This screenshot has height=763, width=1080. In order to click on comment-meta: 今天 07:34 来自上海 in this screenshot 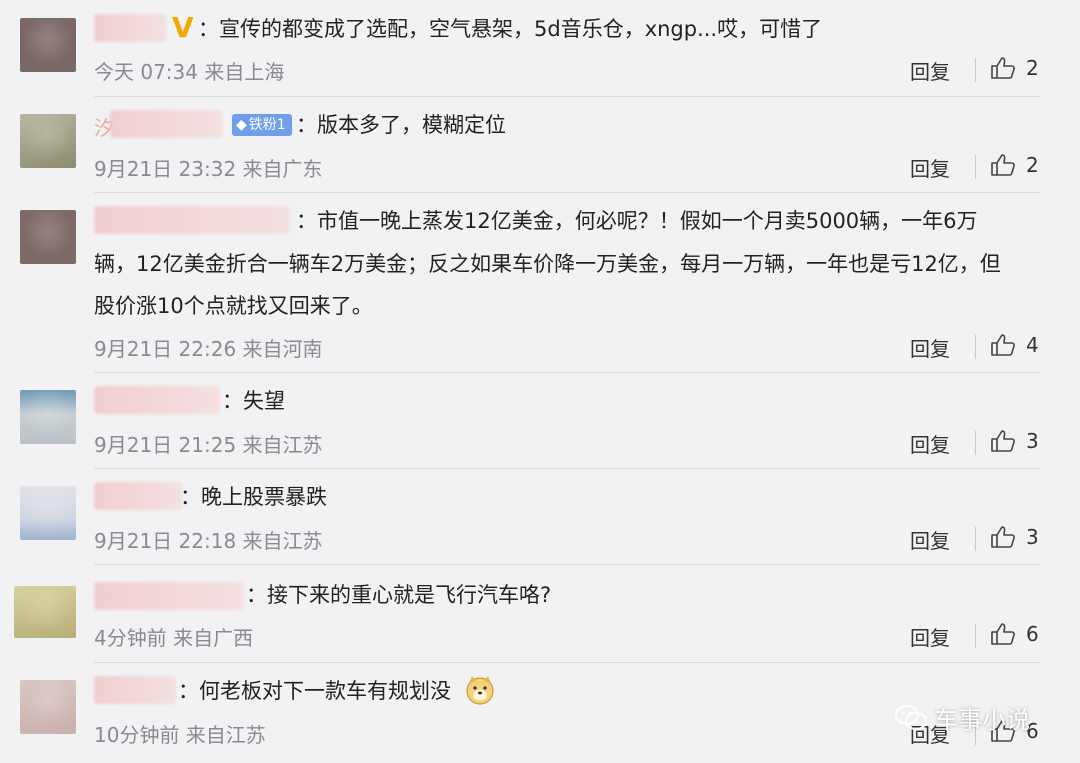, I will do `click(189, 72)`.